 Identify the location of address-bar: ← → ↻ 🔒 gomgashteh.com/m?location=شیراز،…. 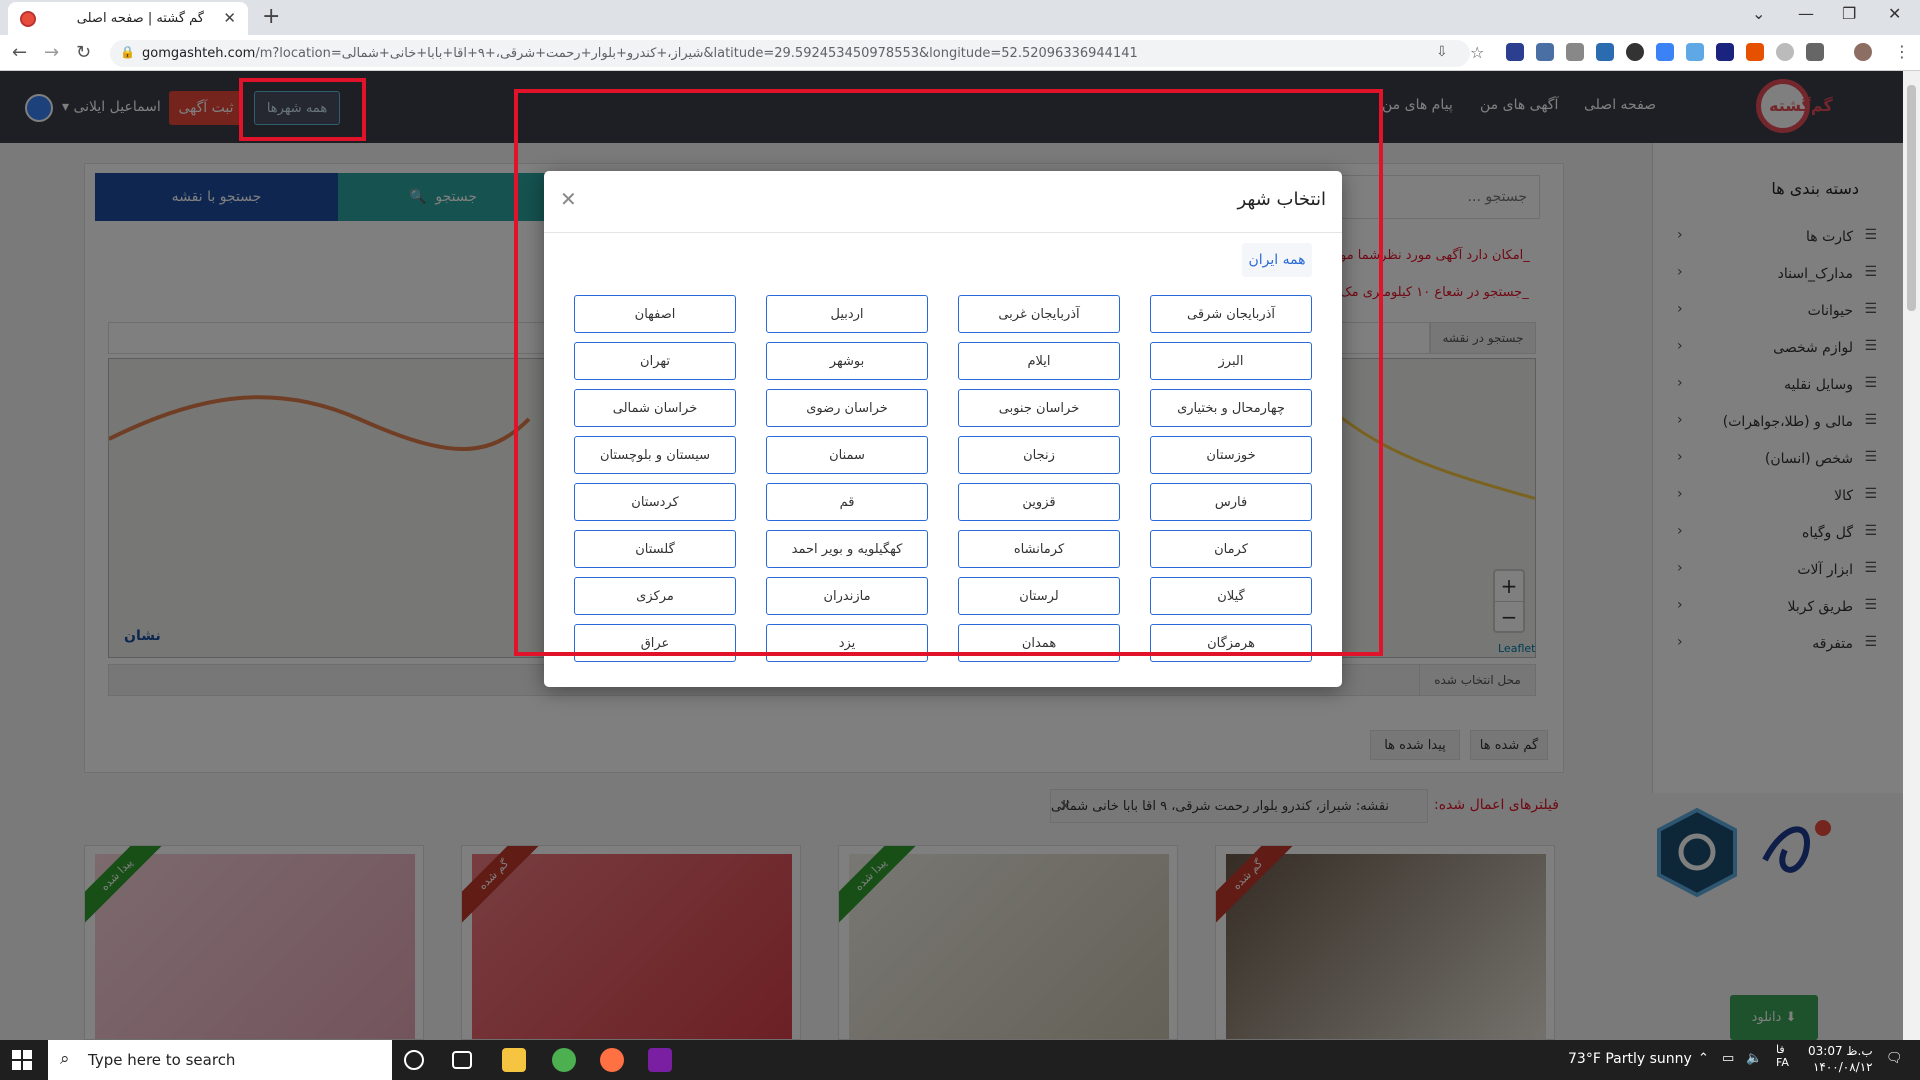
(960, 53).